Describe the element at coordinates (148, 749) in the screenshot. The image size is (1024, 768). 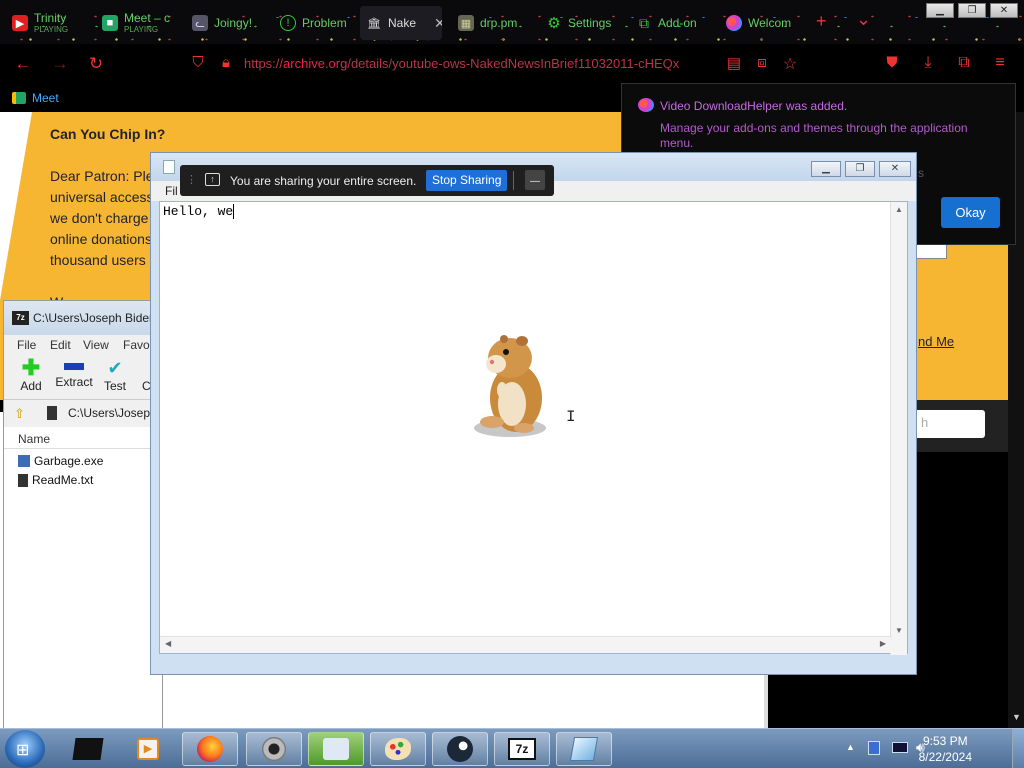
I see `taskbar-media-player: ▶` at that location.